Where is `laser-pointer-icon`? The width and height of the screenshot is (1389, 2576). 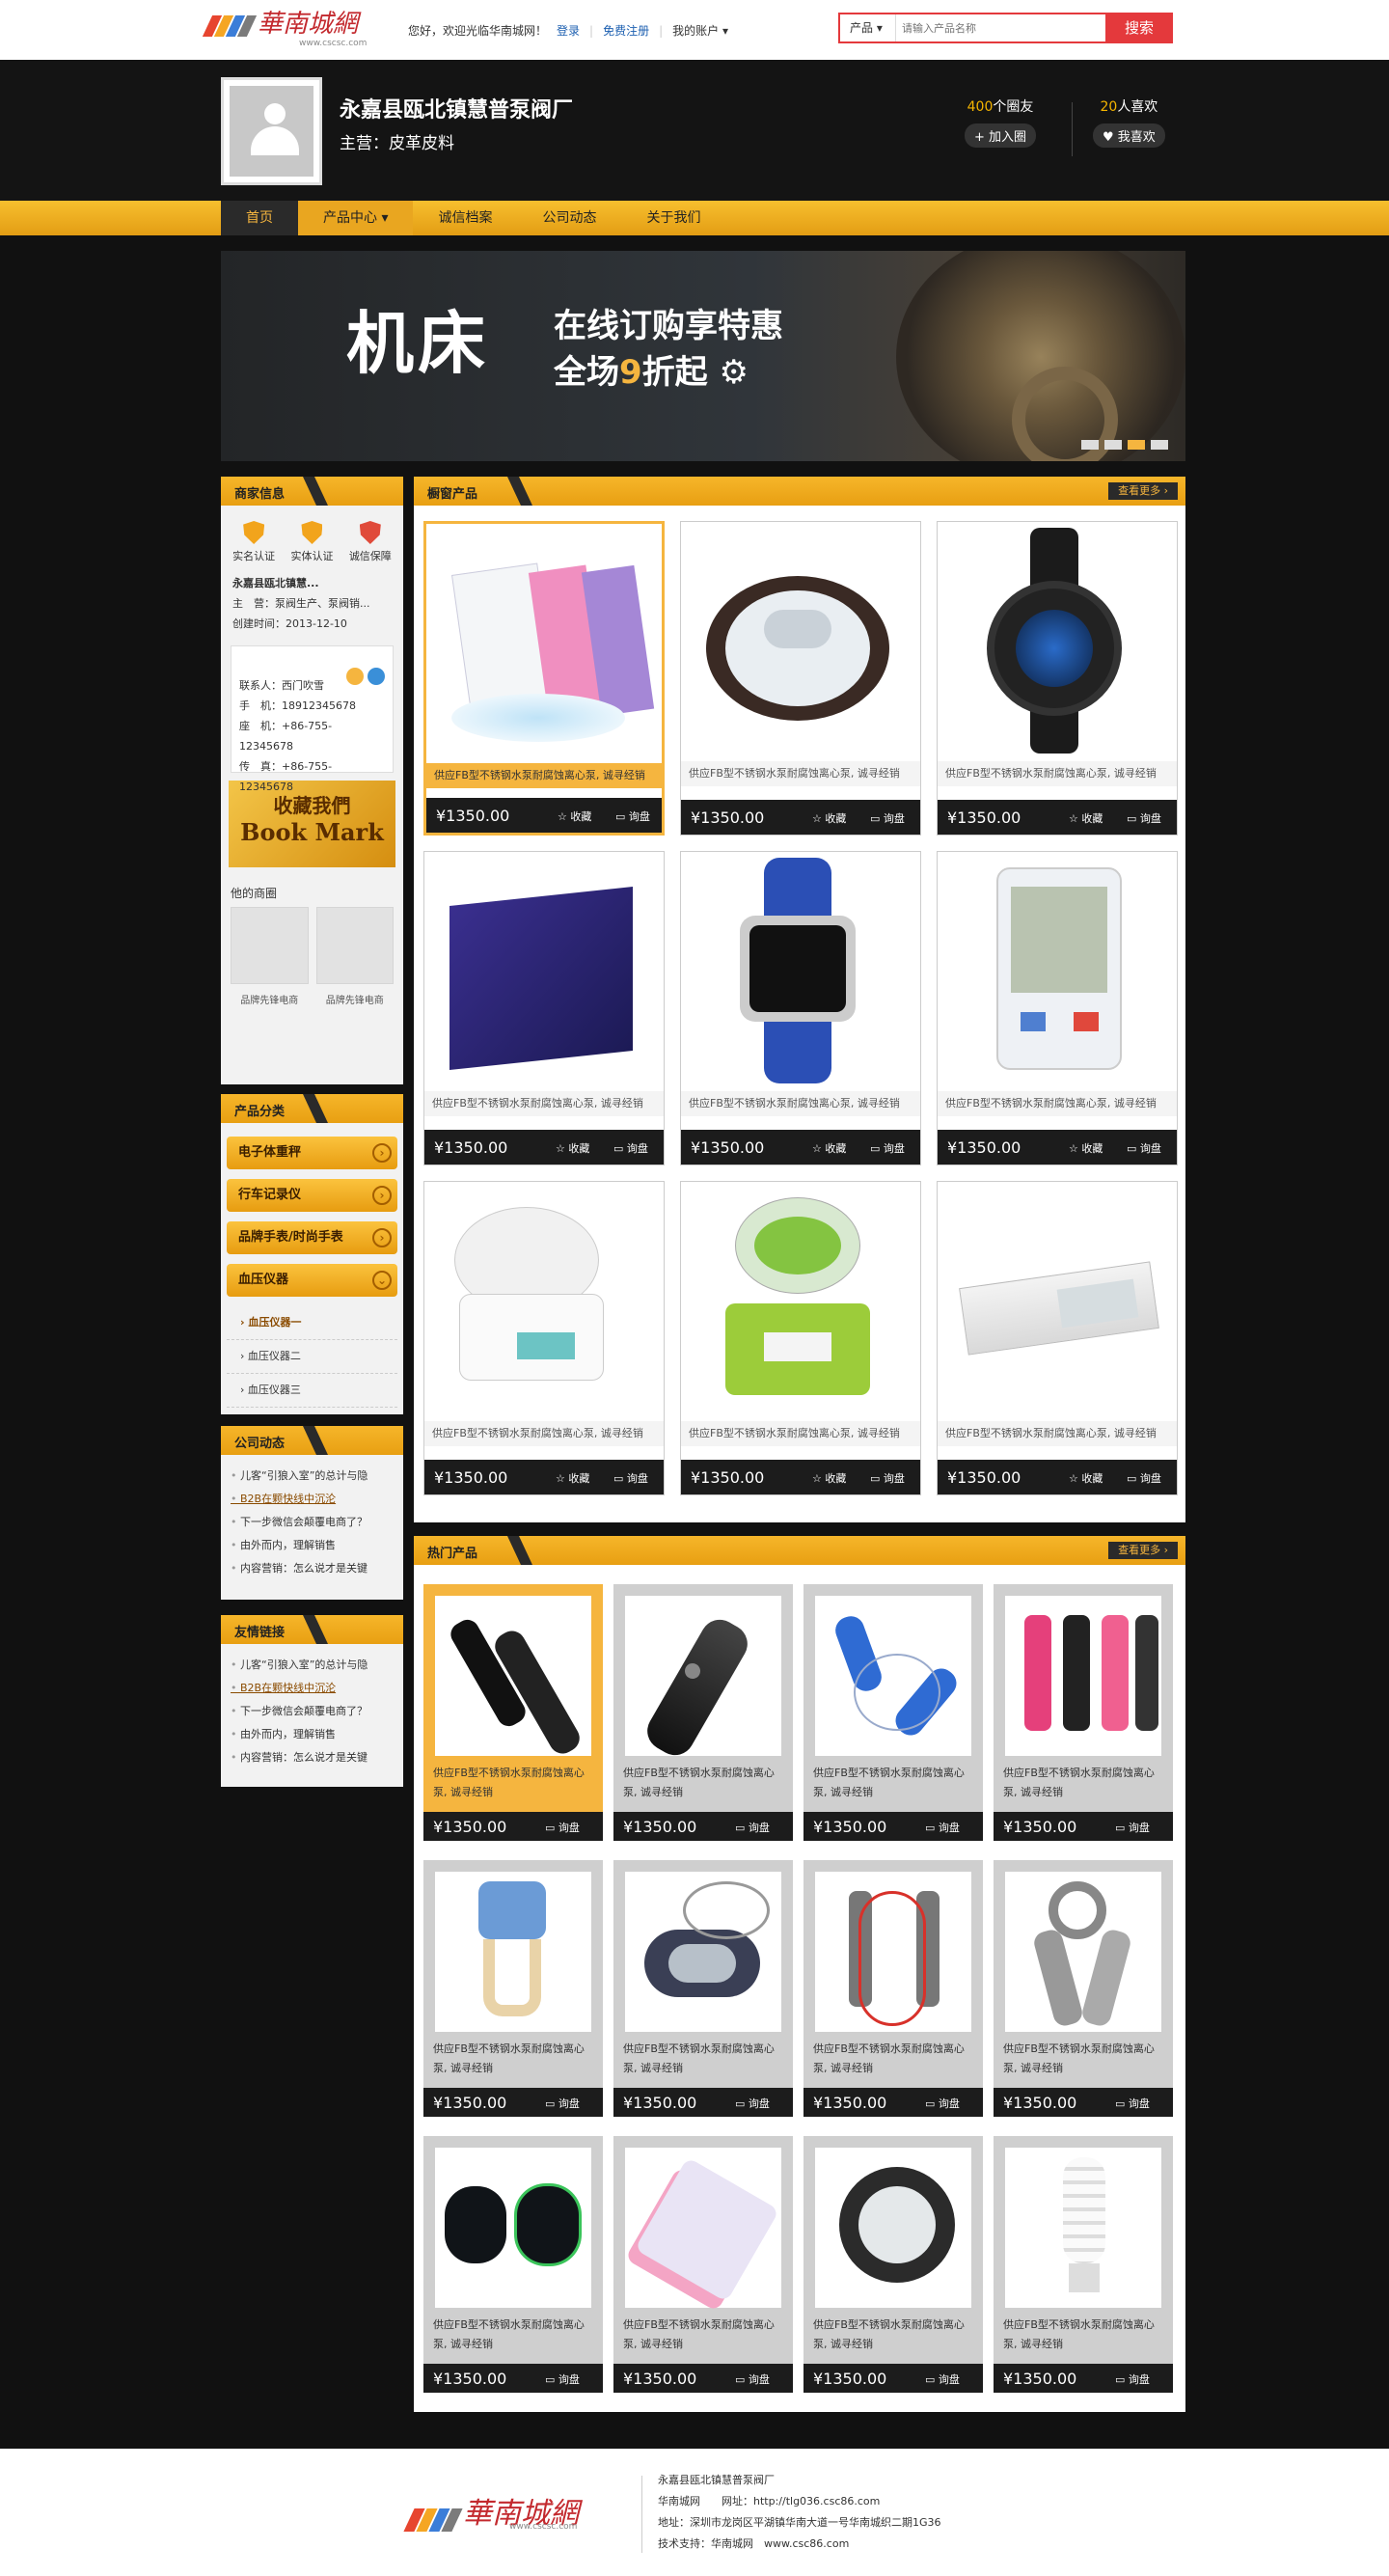 laser-pointer-icon is located at coordinates (703, 1680).